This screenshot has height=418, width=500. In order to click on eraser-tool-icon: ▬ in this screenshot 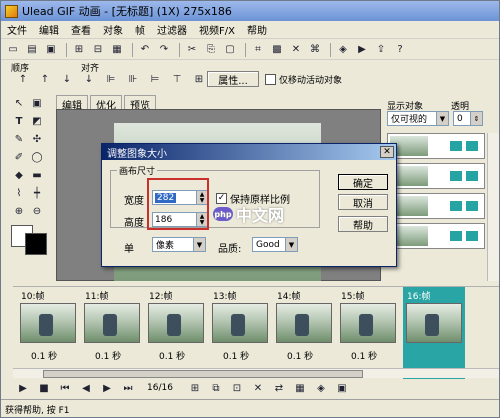, I will do `click(37, 175)`.